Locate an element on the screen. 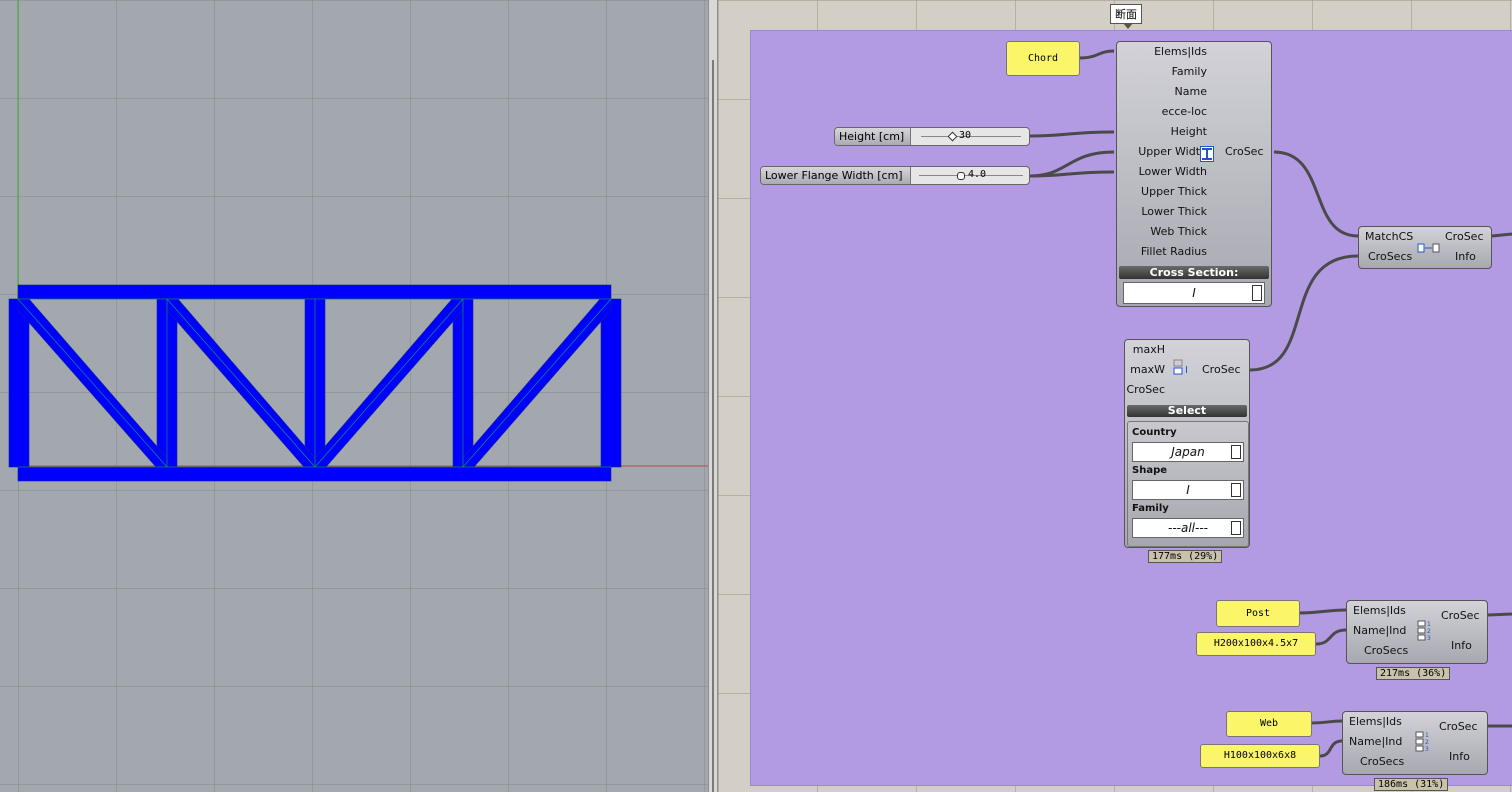 The width and height of the screenshot is (1512, 792). input-maxw: maxW is located at coordinates (1147, 369).